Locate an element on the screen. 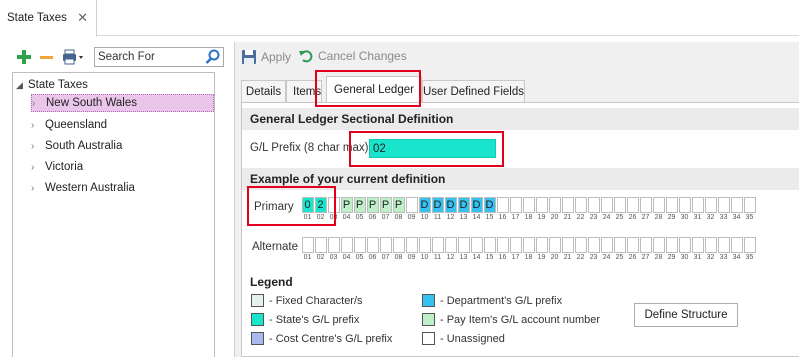  gl-char-number: 16 is located at coordinates (502, 217).